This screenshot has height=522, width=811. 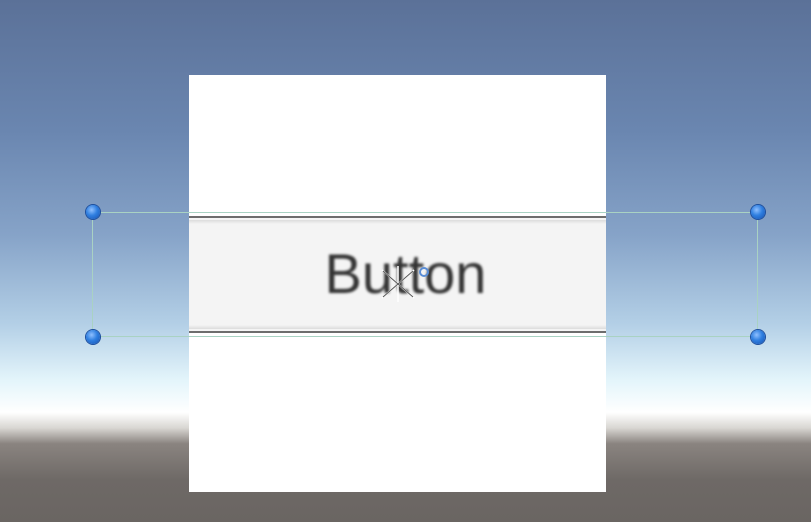 I want to click on resize-handle-bottom-right, so click(x=758, y=337).